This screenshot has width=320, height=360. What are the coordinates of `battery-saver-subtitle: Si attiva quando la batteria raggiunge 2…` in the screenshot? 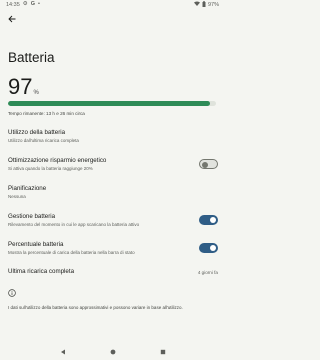 It's located at (50, 168).